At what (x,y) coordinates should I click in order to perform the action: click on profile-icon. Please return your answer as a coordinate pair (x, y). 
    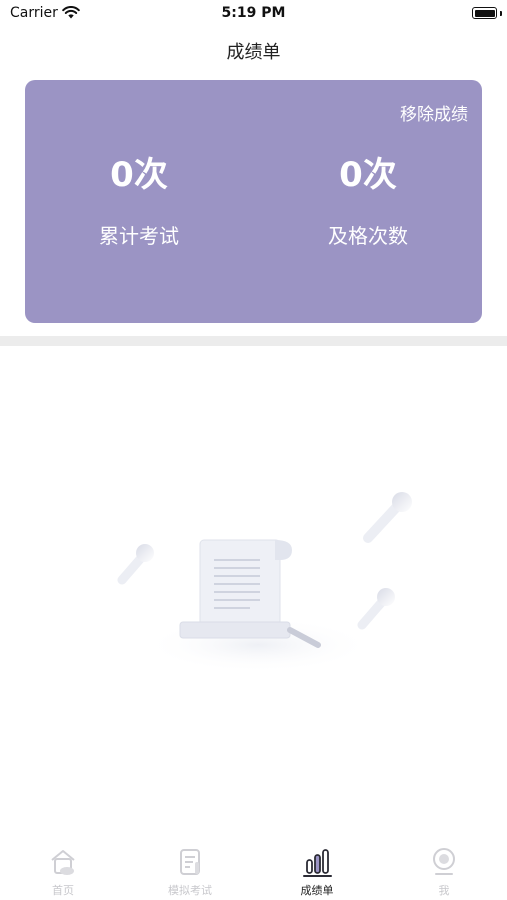
    Looking at the image, I should click on (444, 861).